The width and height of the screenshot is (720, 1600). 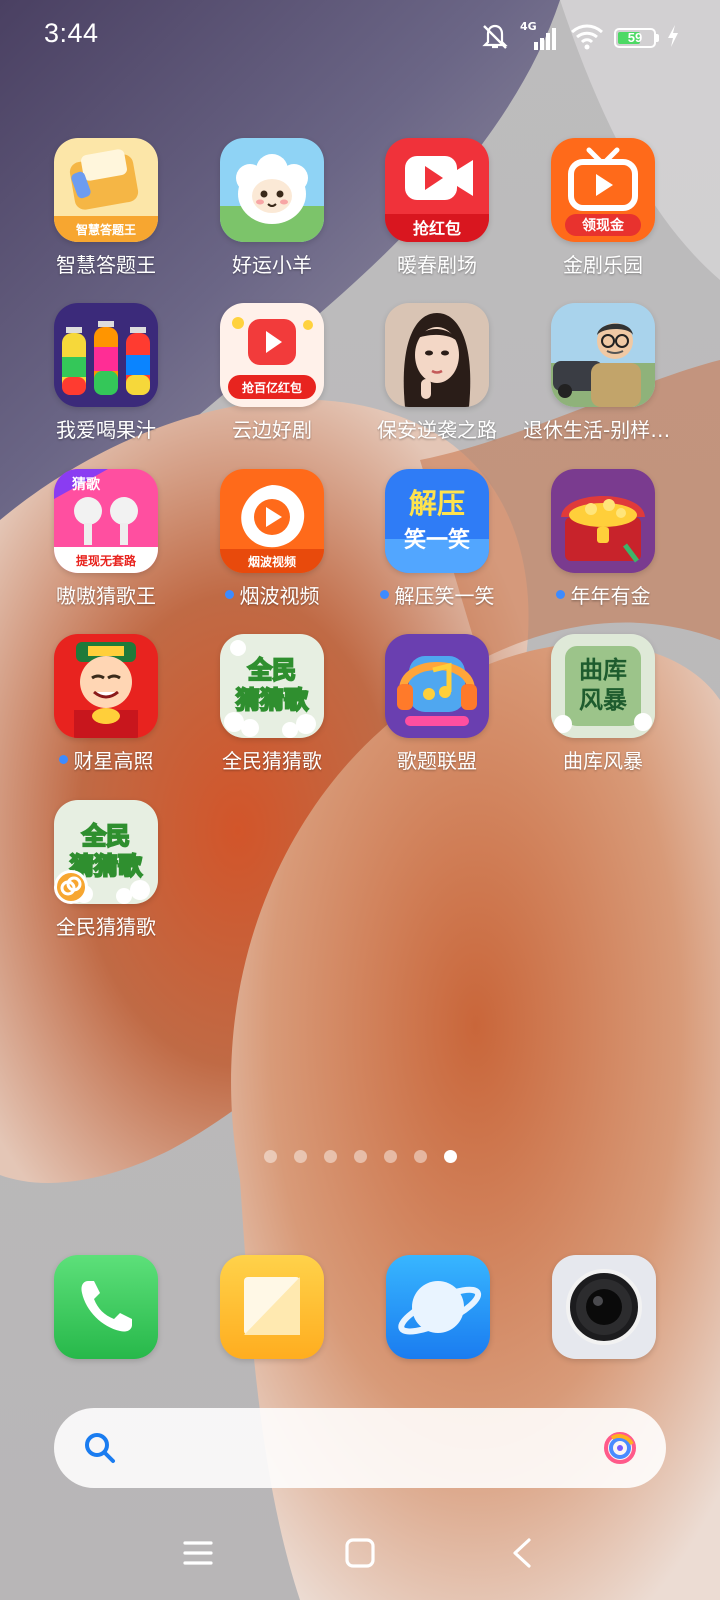 I want to click on nav-back-button, so click(x=522, y=1553).